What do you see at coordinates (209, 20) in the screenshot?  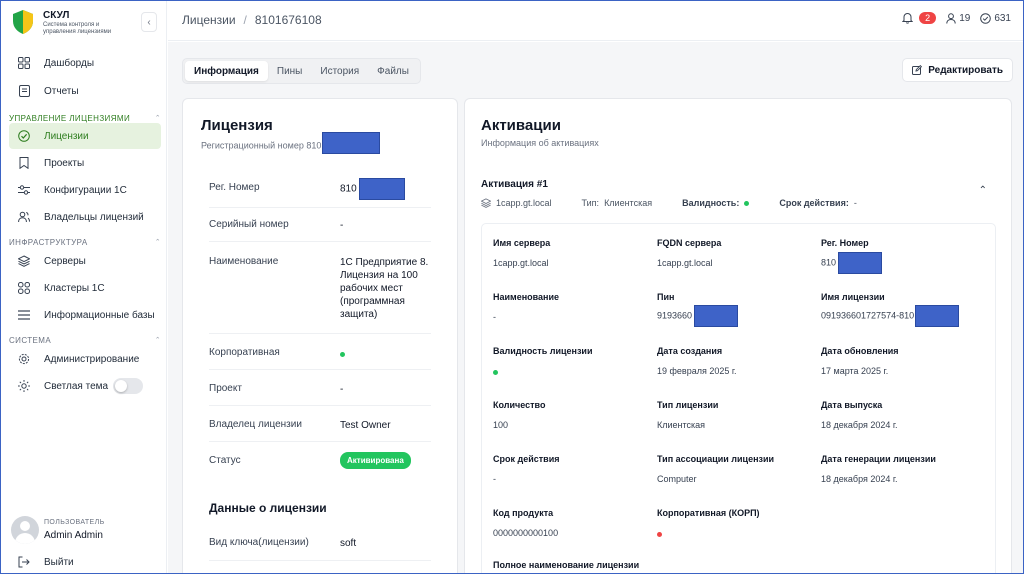 I see `breadcrumb-licenses-link: Лицензии` at bounding box center [209, 20].